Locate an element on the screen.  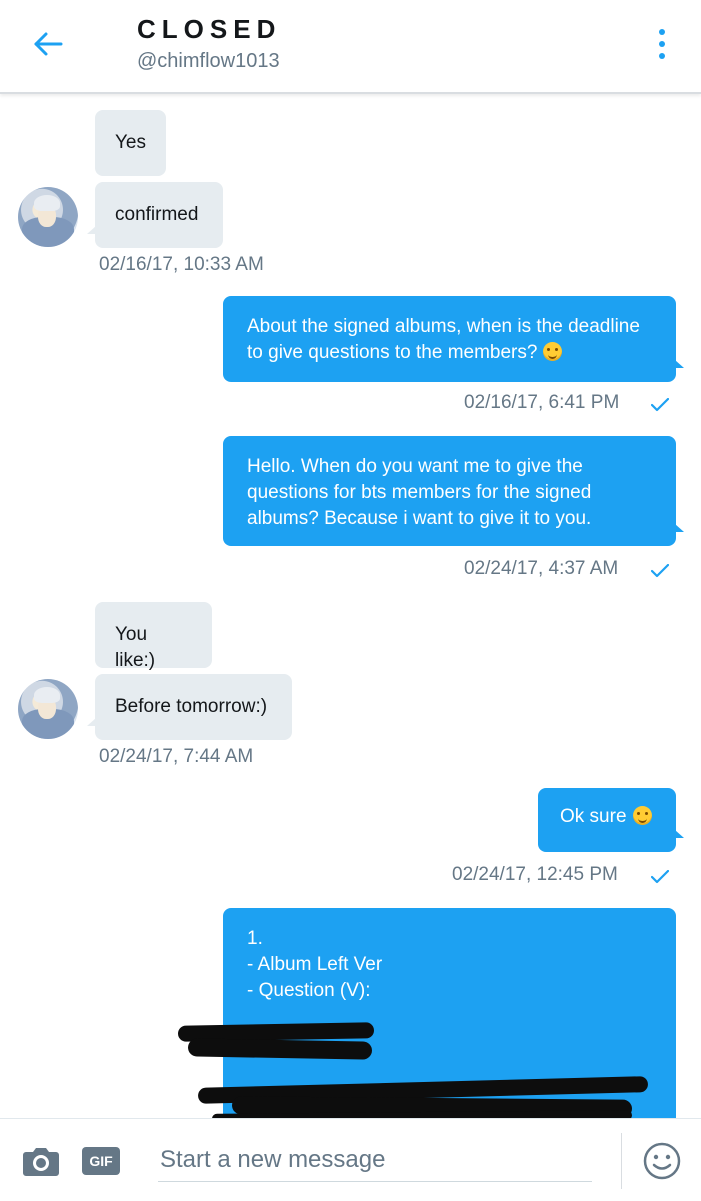
message-input is located at coordinates (375, 1160).